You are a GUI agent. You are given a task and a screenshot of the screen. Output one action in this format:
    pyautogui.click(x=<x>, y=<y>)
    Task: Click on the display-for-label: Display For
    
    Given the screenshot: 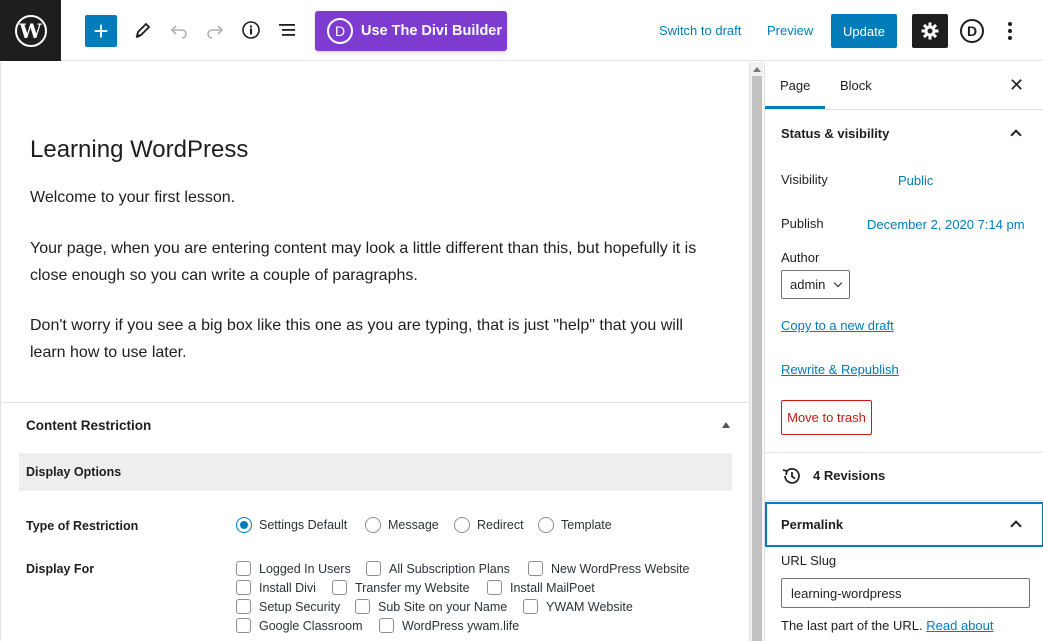 What is the action you would take?
    pyautogui.click(x=60, y=569)
    